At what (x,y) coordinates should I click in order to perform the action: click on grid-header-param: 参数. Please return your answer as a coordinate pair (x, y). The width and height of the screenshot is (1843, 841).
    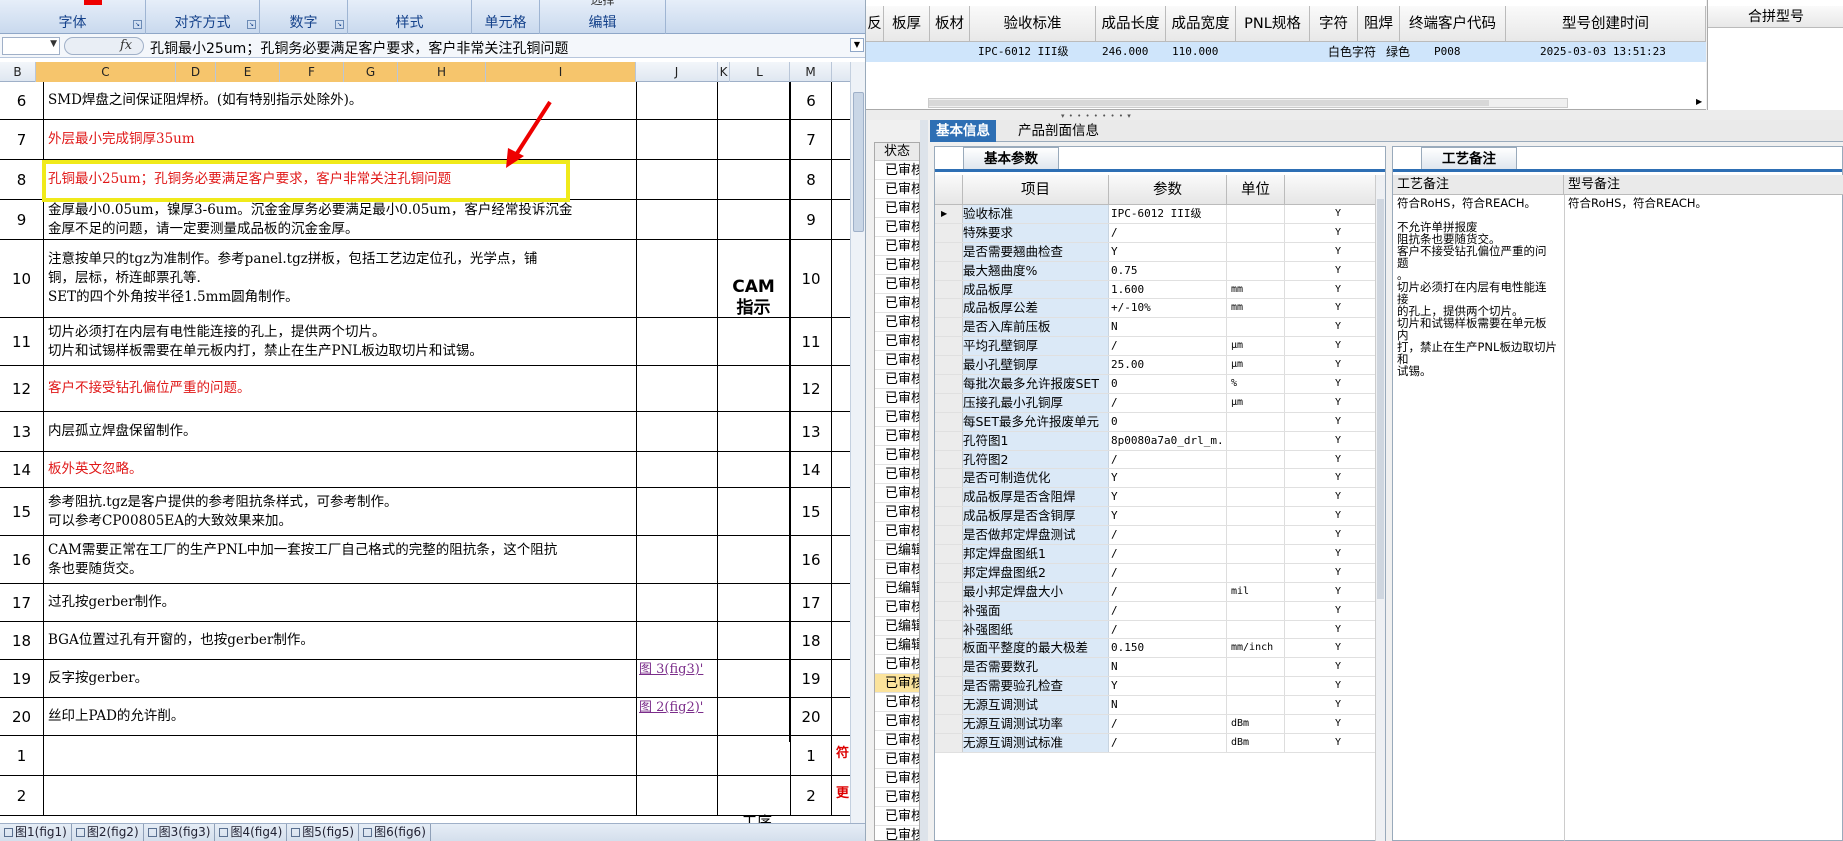
    Looking at the image, I should click on (1168, 190).